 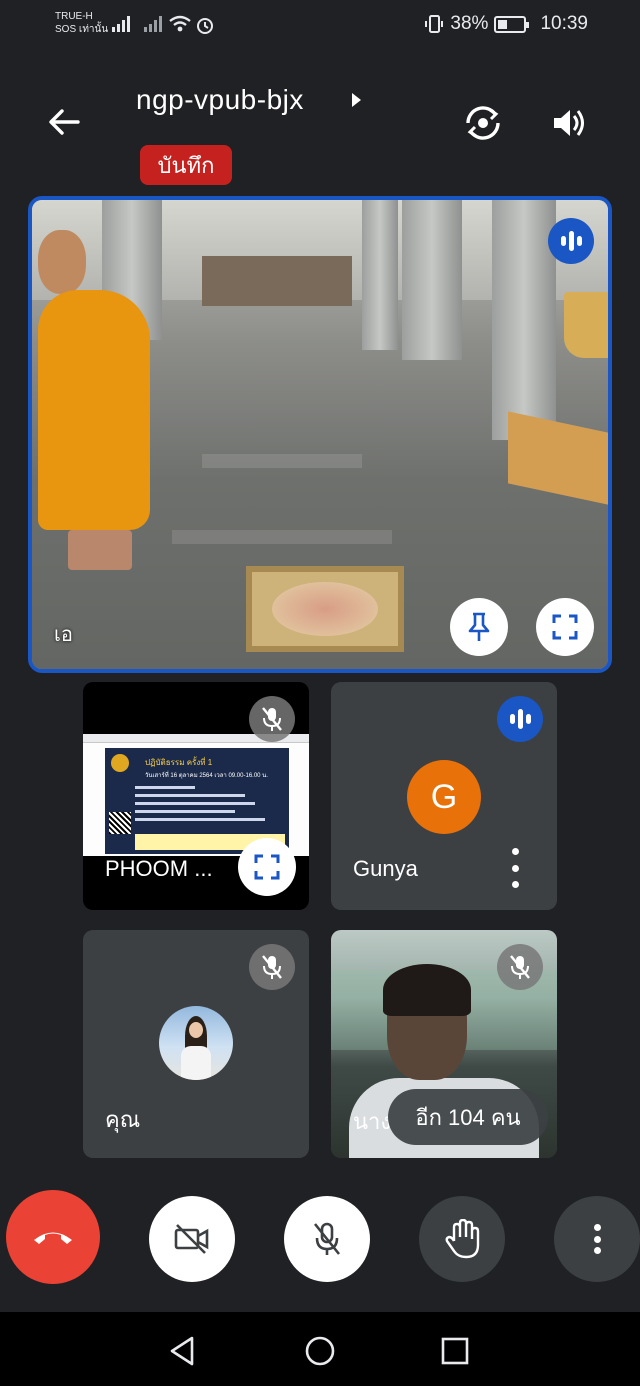 What do you see at coordinates (564, 23) in the screenshot?
I see `clock: 10:39` at bounding box center [564, 23].